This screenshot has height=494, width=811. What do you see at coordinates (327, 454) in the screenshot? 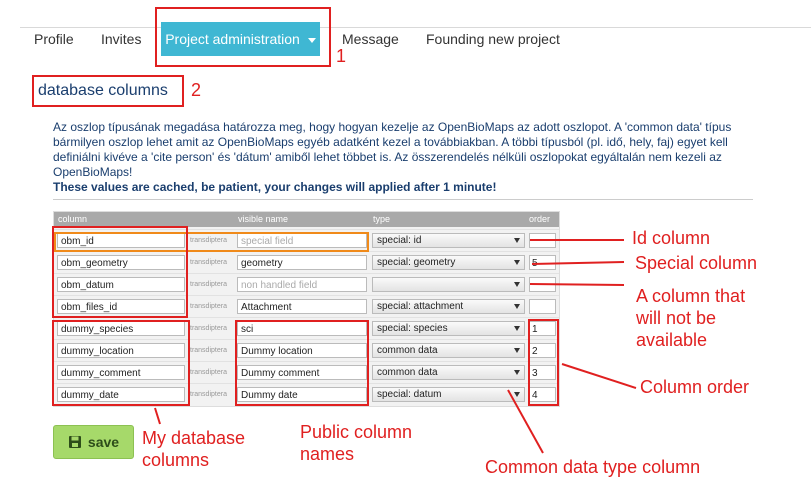
I see `annotation-public-column-names-line-2: names` at bounding box center [327, 454].